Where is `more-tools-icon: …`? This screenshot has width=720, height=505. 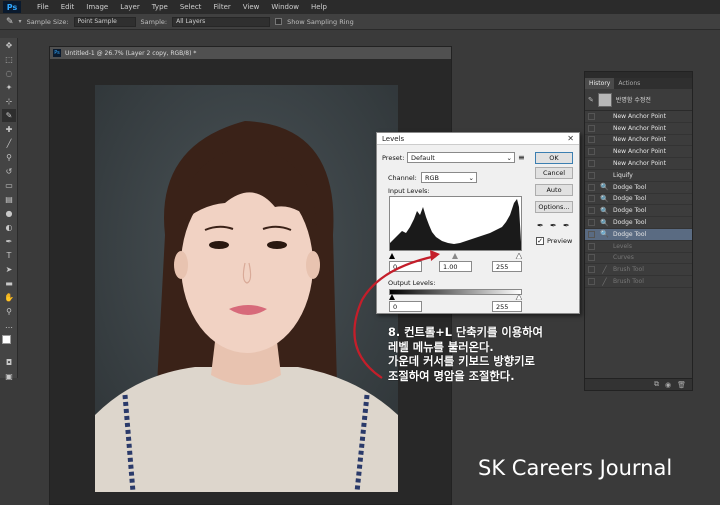 more-tools-icon: … is located at coordinates (9, 325).